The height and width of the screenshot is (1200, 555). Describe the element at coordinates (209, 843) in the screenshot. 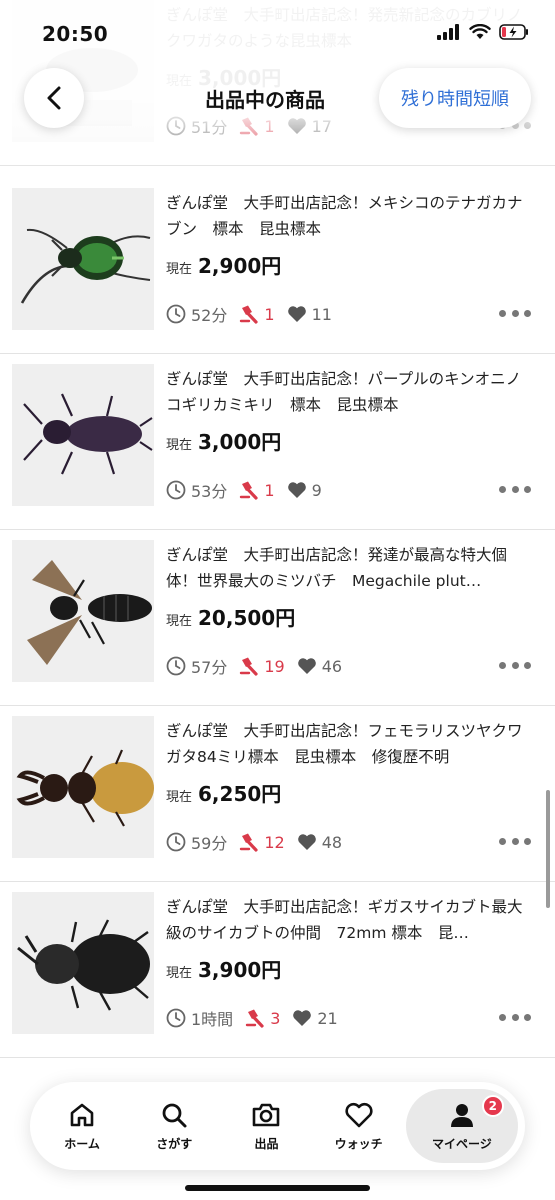

I see `time-left: 59分` at that location.